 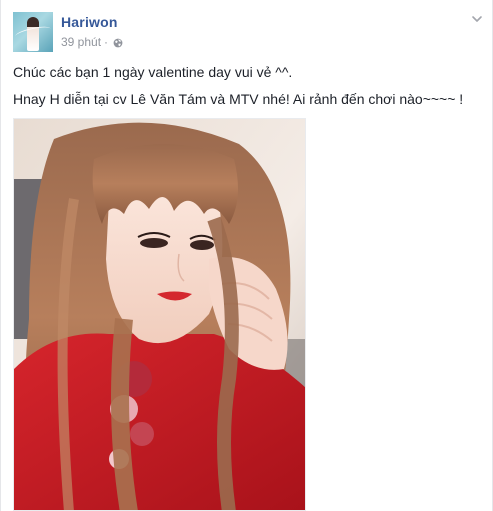 What do you see at coordinates (33, 32) in the screenshot?
I see `profile-avatar` at bounding box center [33, 32].